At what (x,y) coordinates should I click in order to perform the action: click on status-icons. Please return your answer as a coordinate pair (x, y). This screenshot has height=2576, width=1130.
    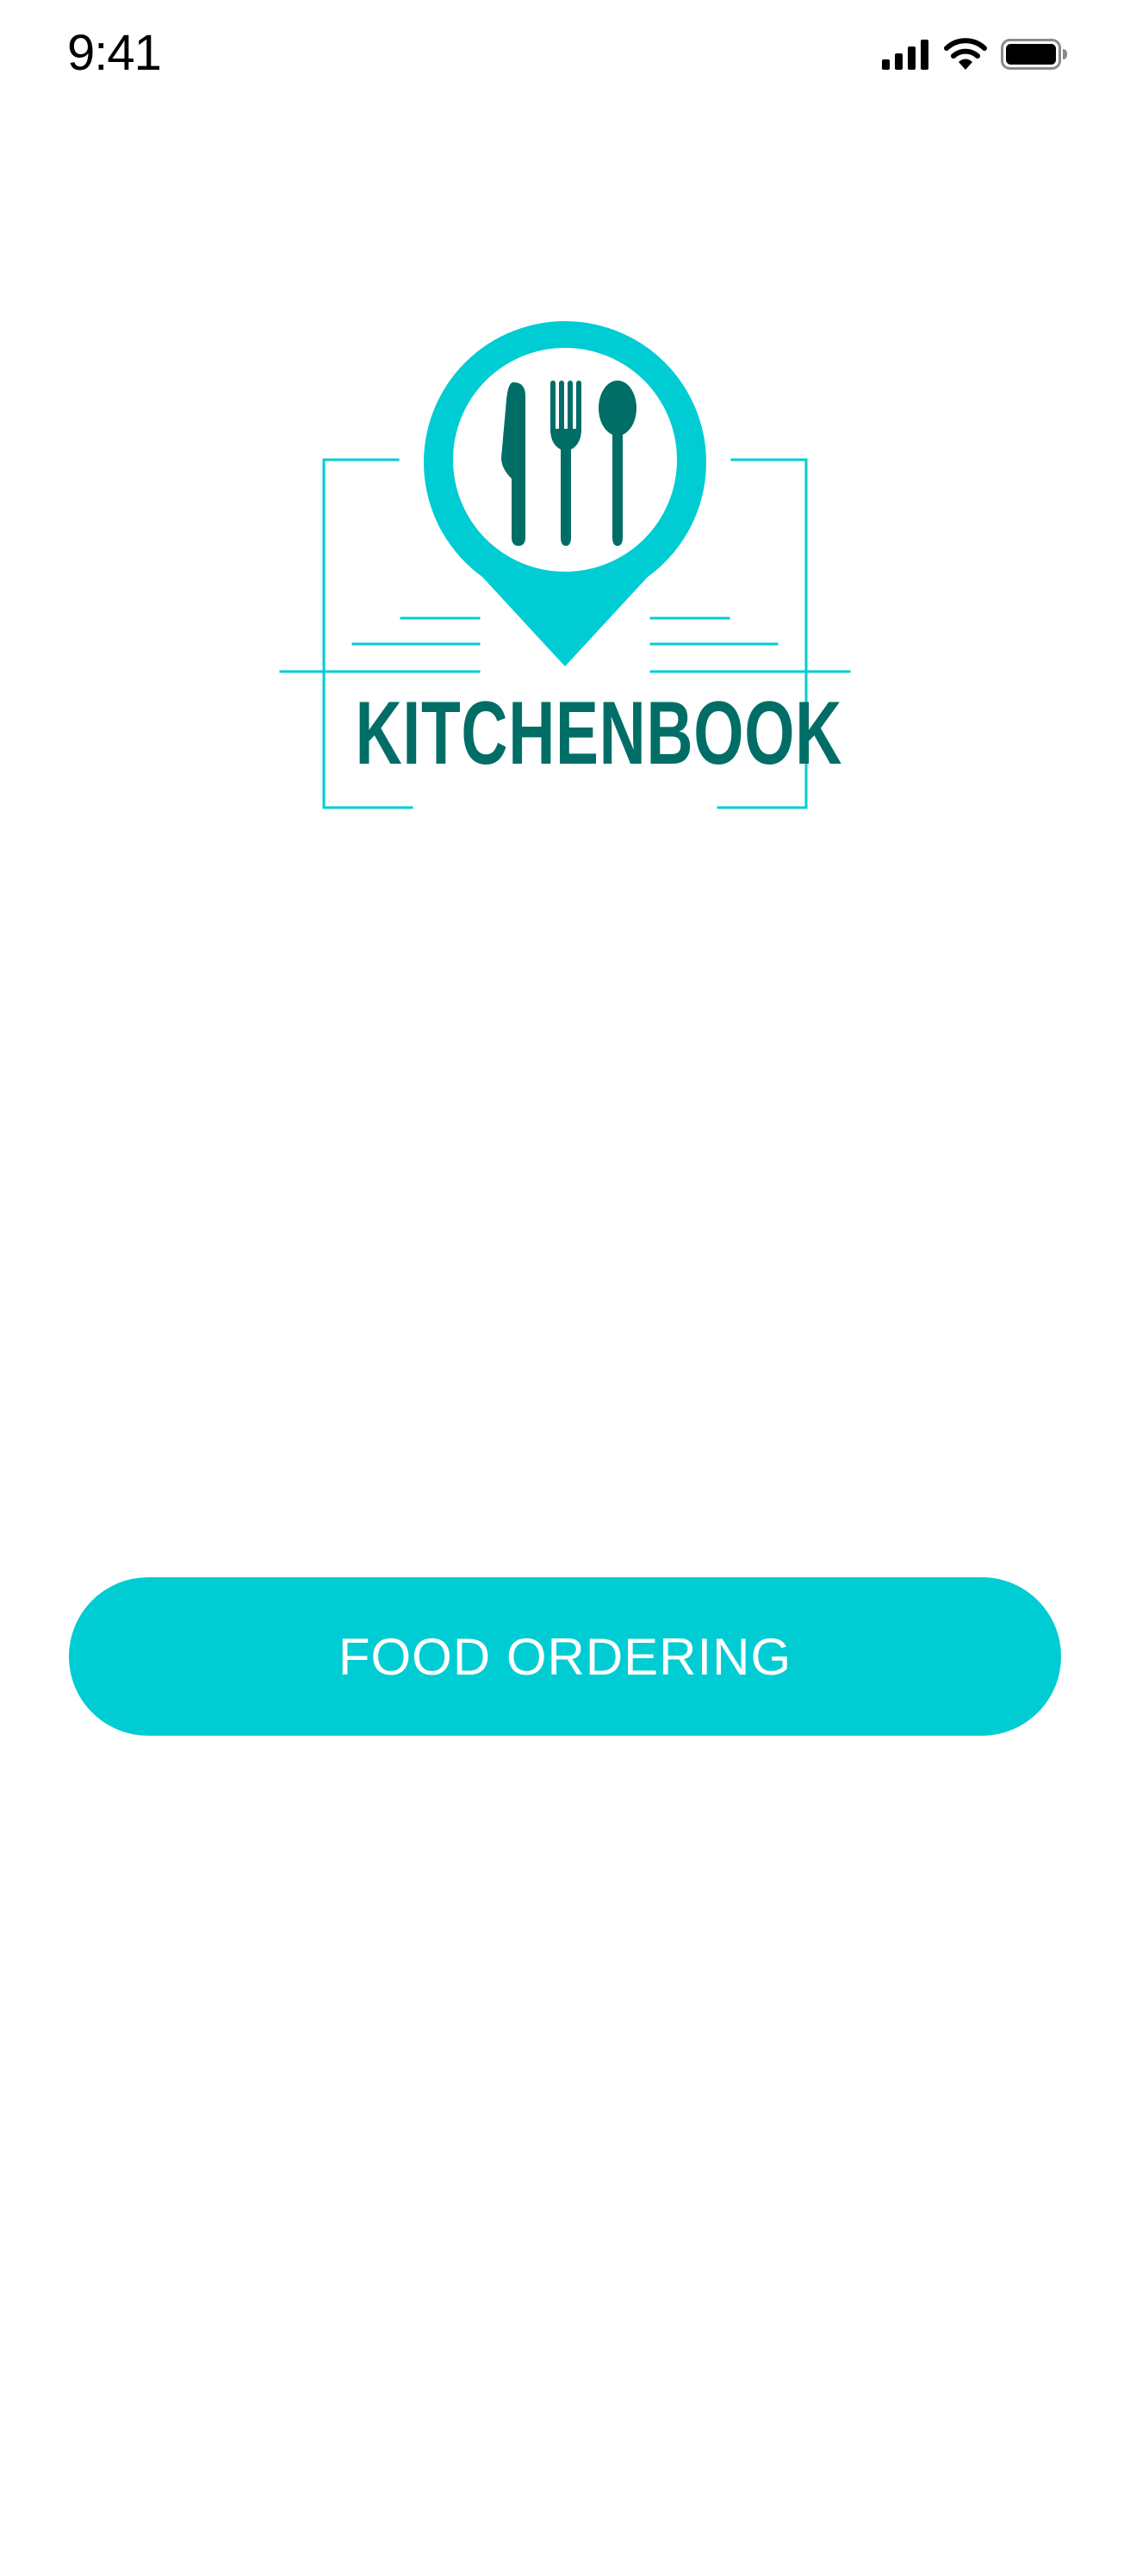
    Looking at the image, I should click on (974, 54).